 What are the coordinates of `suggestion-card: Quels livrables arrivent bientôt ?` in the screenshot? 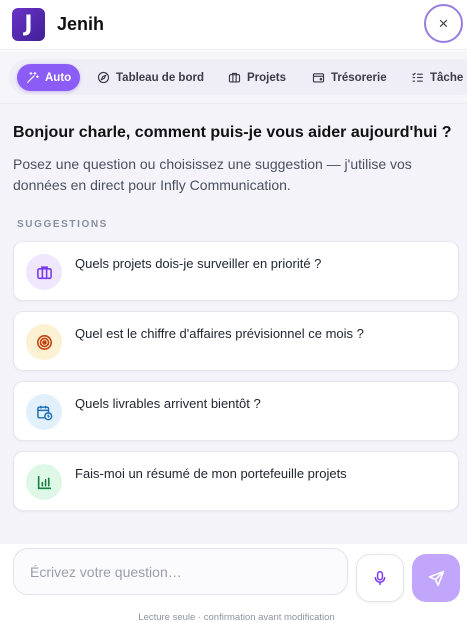 It's located at (236, 411).